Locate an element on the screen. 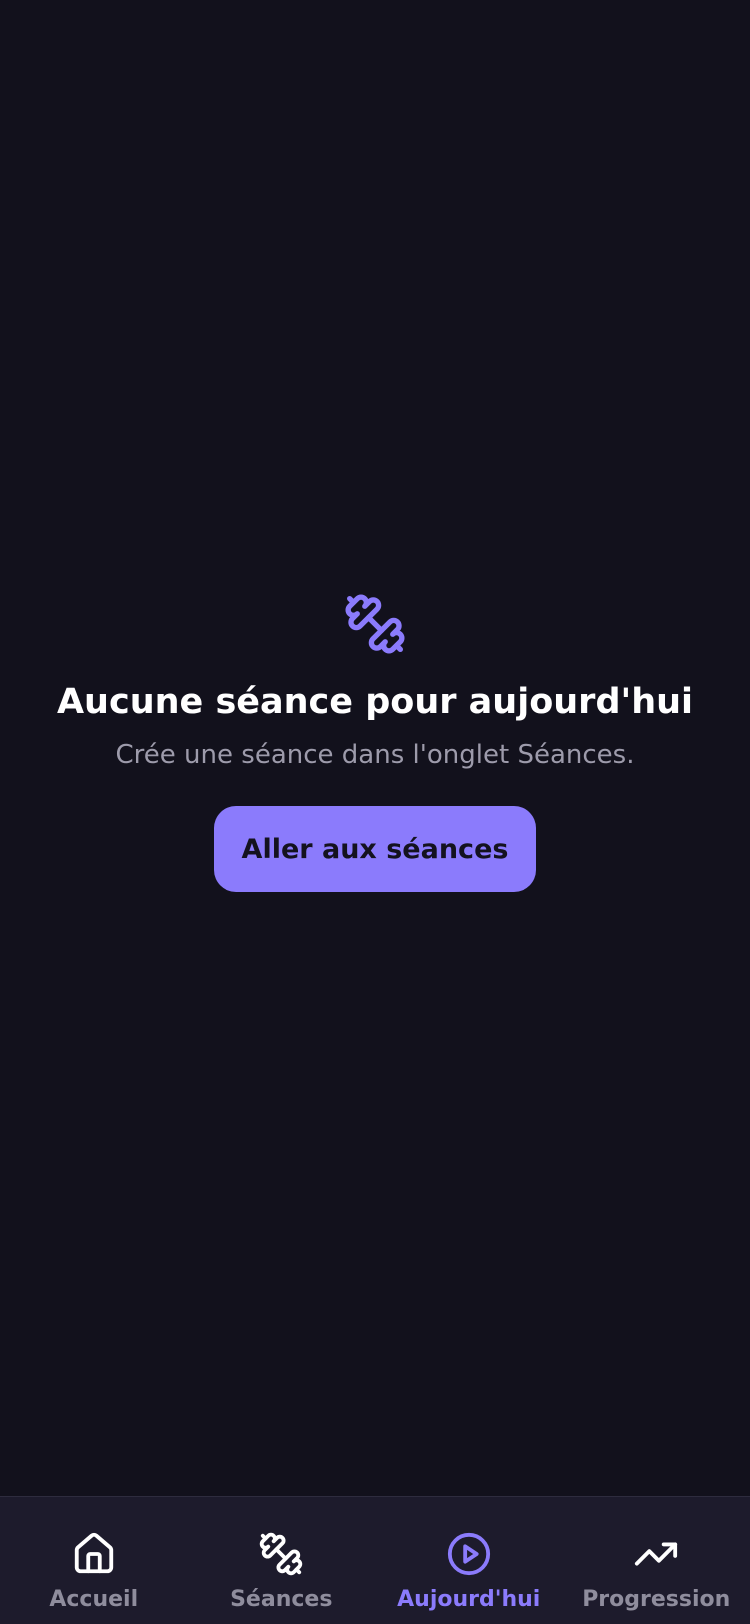 The height and width of the screenshot is (1624, 750). tab-today: Aujourd'hui is located at coordinates (469, 1560).